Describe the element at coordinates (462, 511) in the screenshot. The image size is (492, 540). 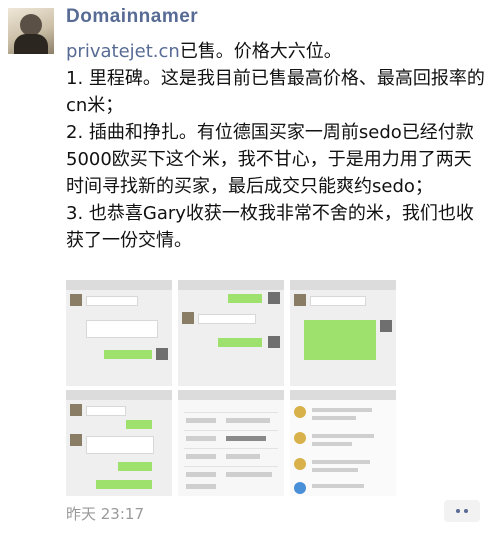
I see `more-dots-icon` at that location.